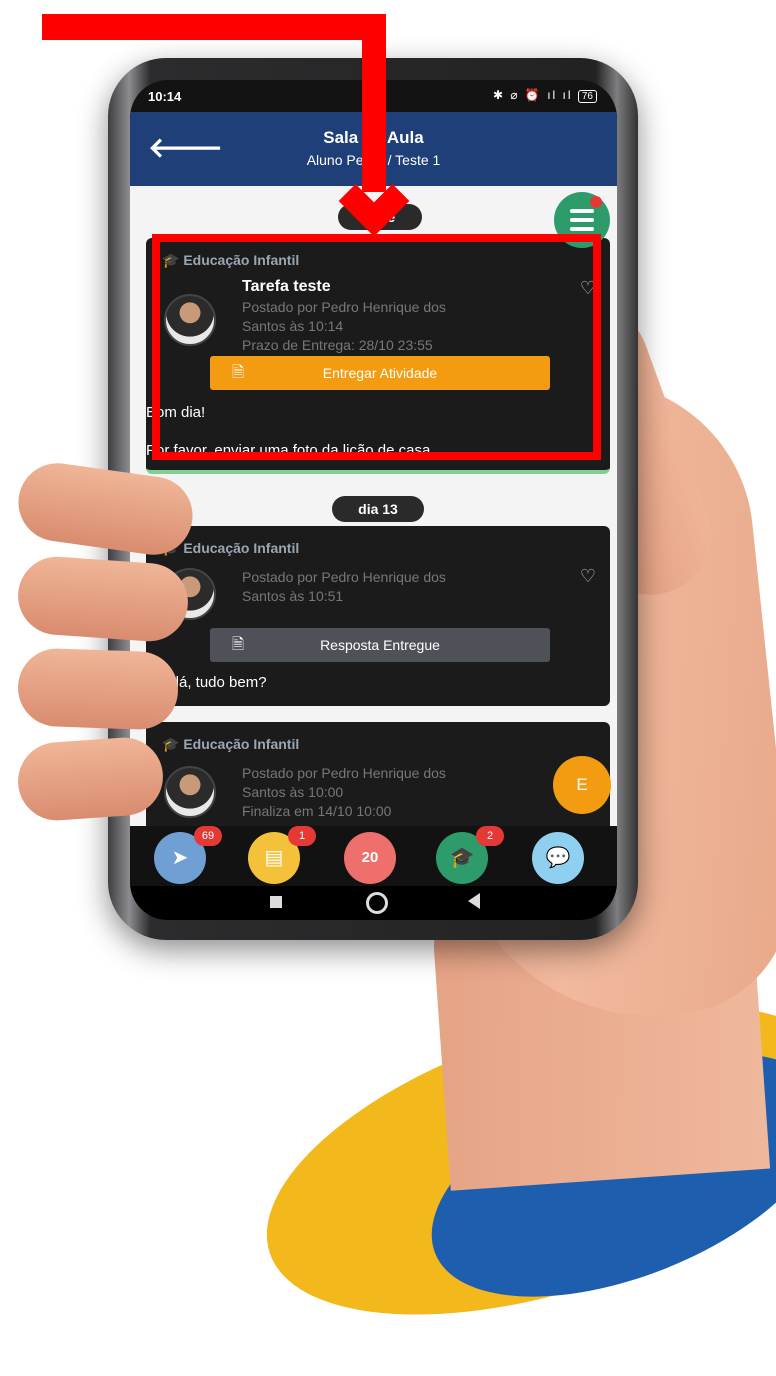 This screenshot has height=1376, width=776. What do you see at coordinates (214, 27) in the screenshot?
I see `annotation-arrow-bar` at bounding box center [214, 27].